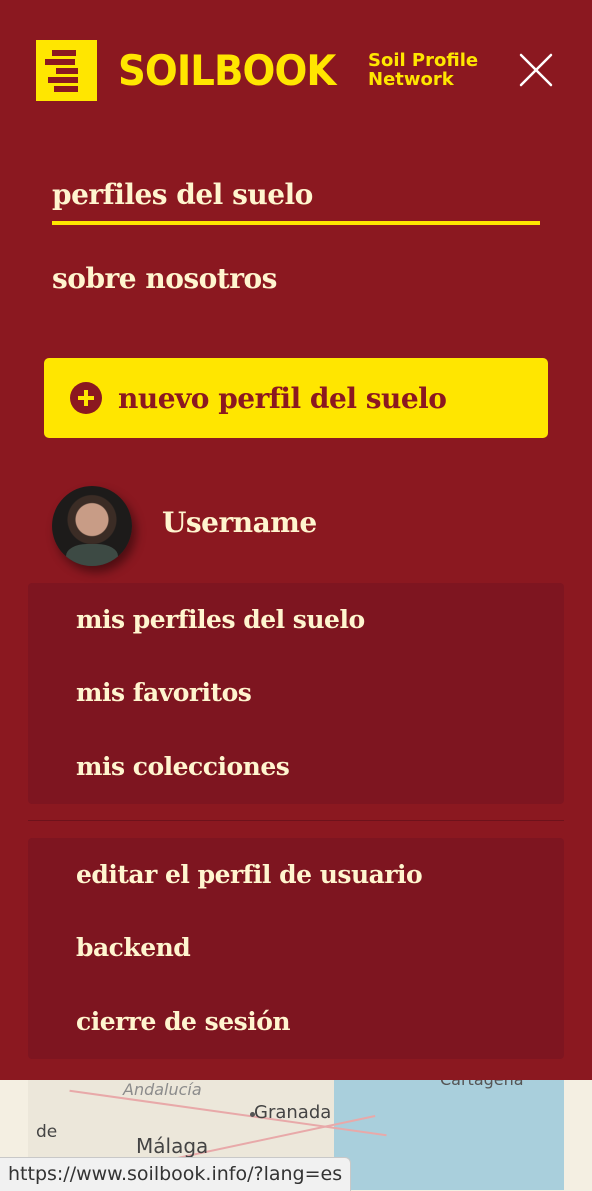 Image resolution: width=592 pixels, height=1191 pixels. What do you see at coordinates (66, 70) in the screenshot?
I see `soilbook-logo-icon` at bounding box center [66, 70].